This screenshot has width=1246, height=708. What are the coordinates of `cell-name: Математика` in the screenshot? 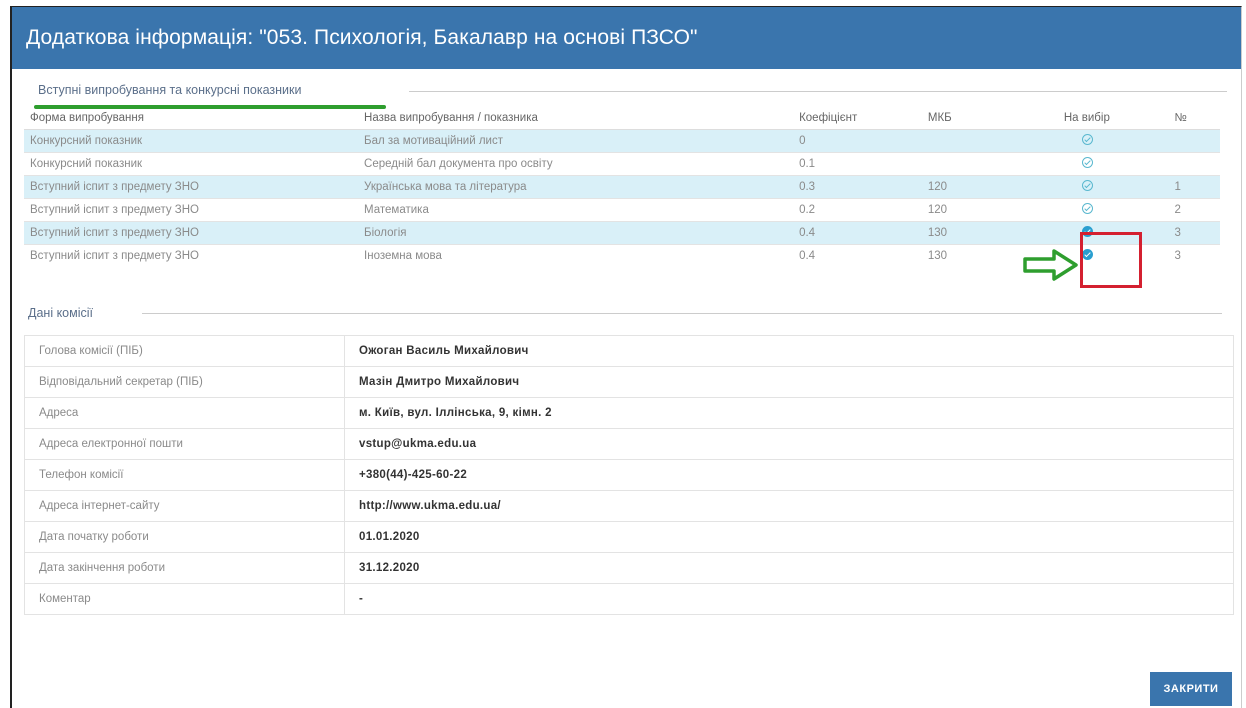 It's located at (576, 210).